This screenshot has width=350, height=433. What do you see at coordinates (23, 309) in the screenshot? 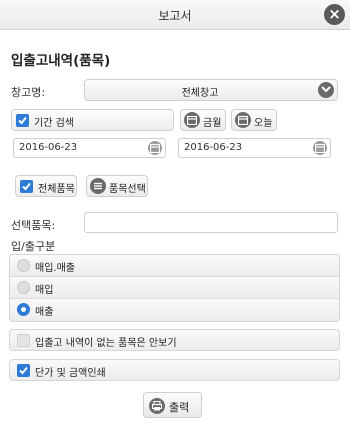
I see `radio-selected-icon` at bounding box center [23, 309].